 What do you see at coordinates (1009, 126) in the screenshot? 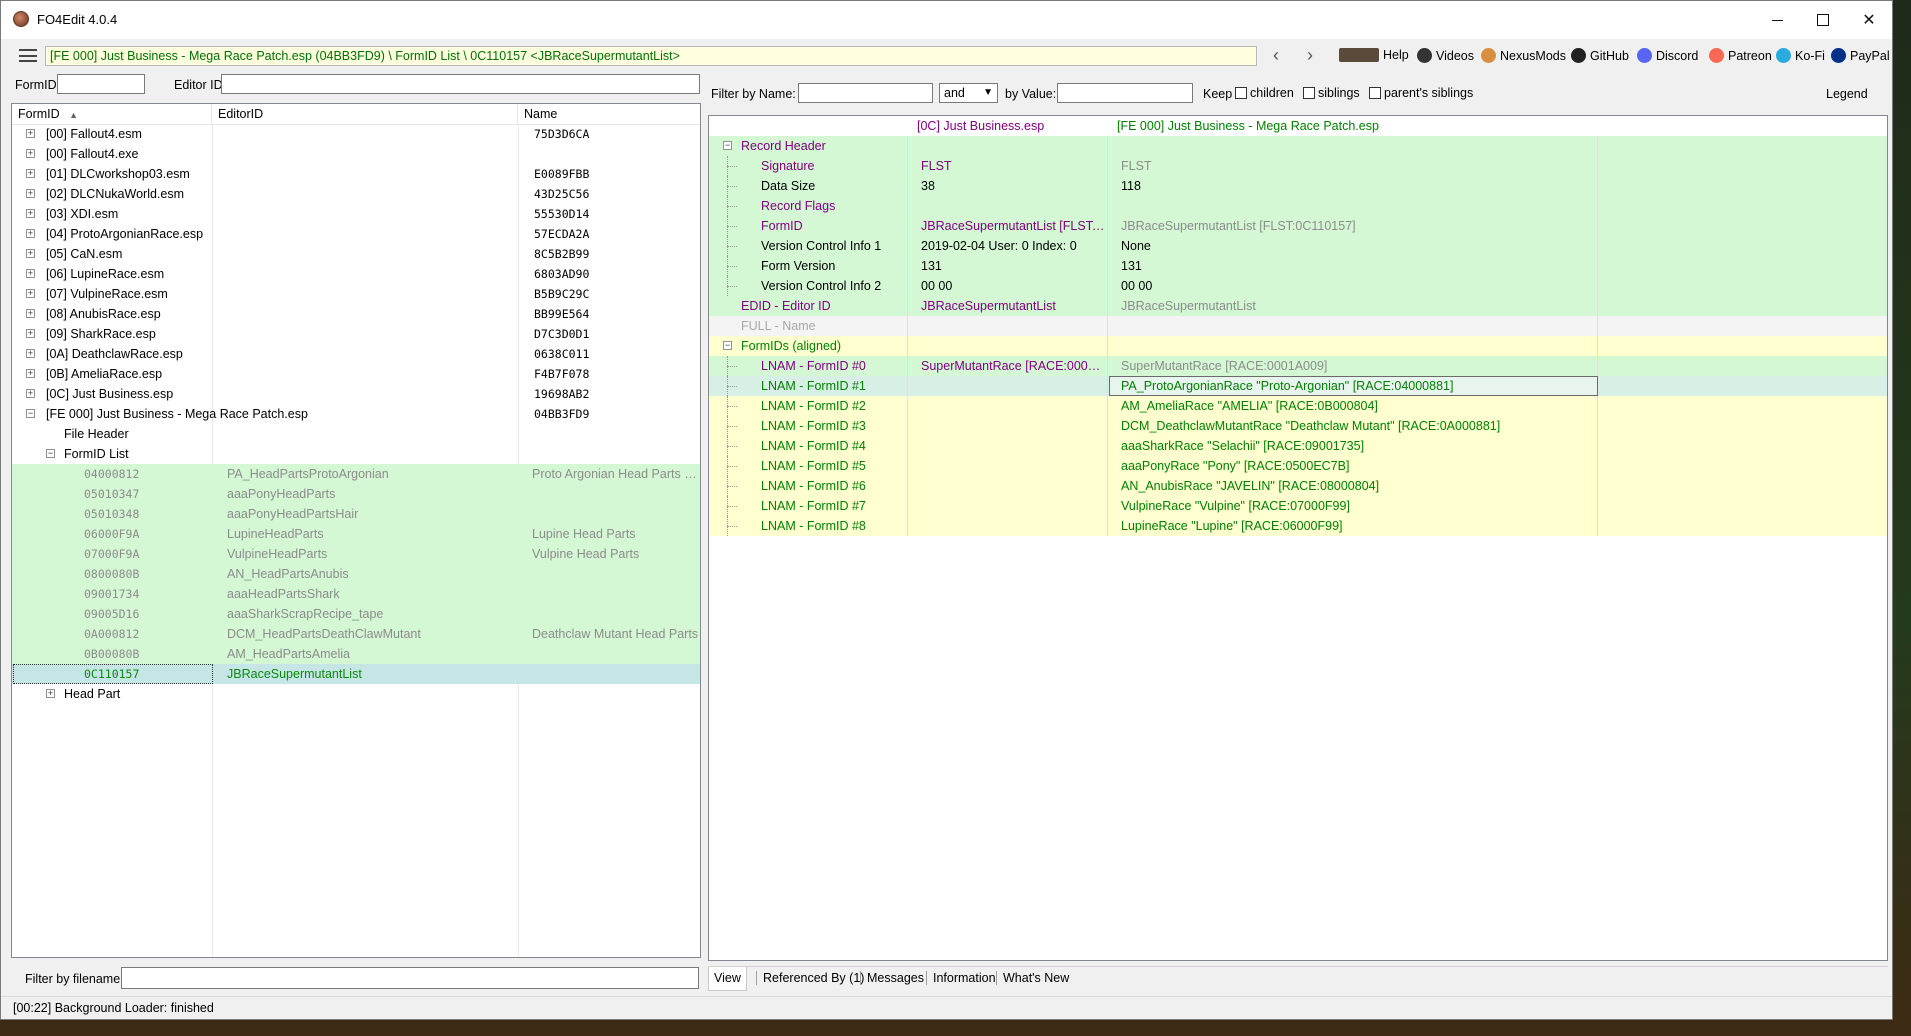
I see `column-header-master: [0C] Just Business.esp` at bounding box center [1009, 126].